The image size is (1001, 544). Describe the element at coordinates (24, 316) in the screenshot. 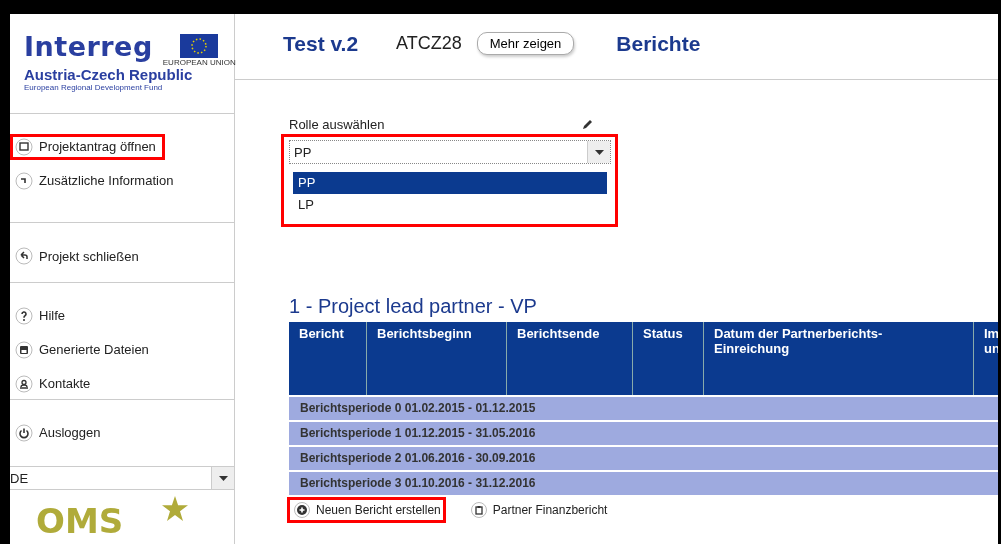

I see `help-icon` at that location.